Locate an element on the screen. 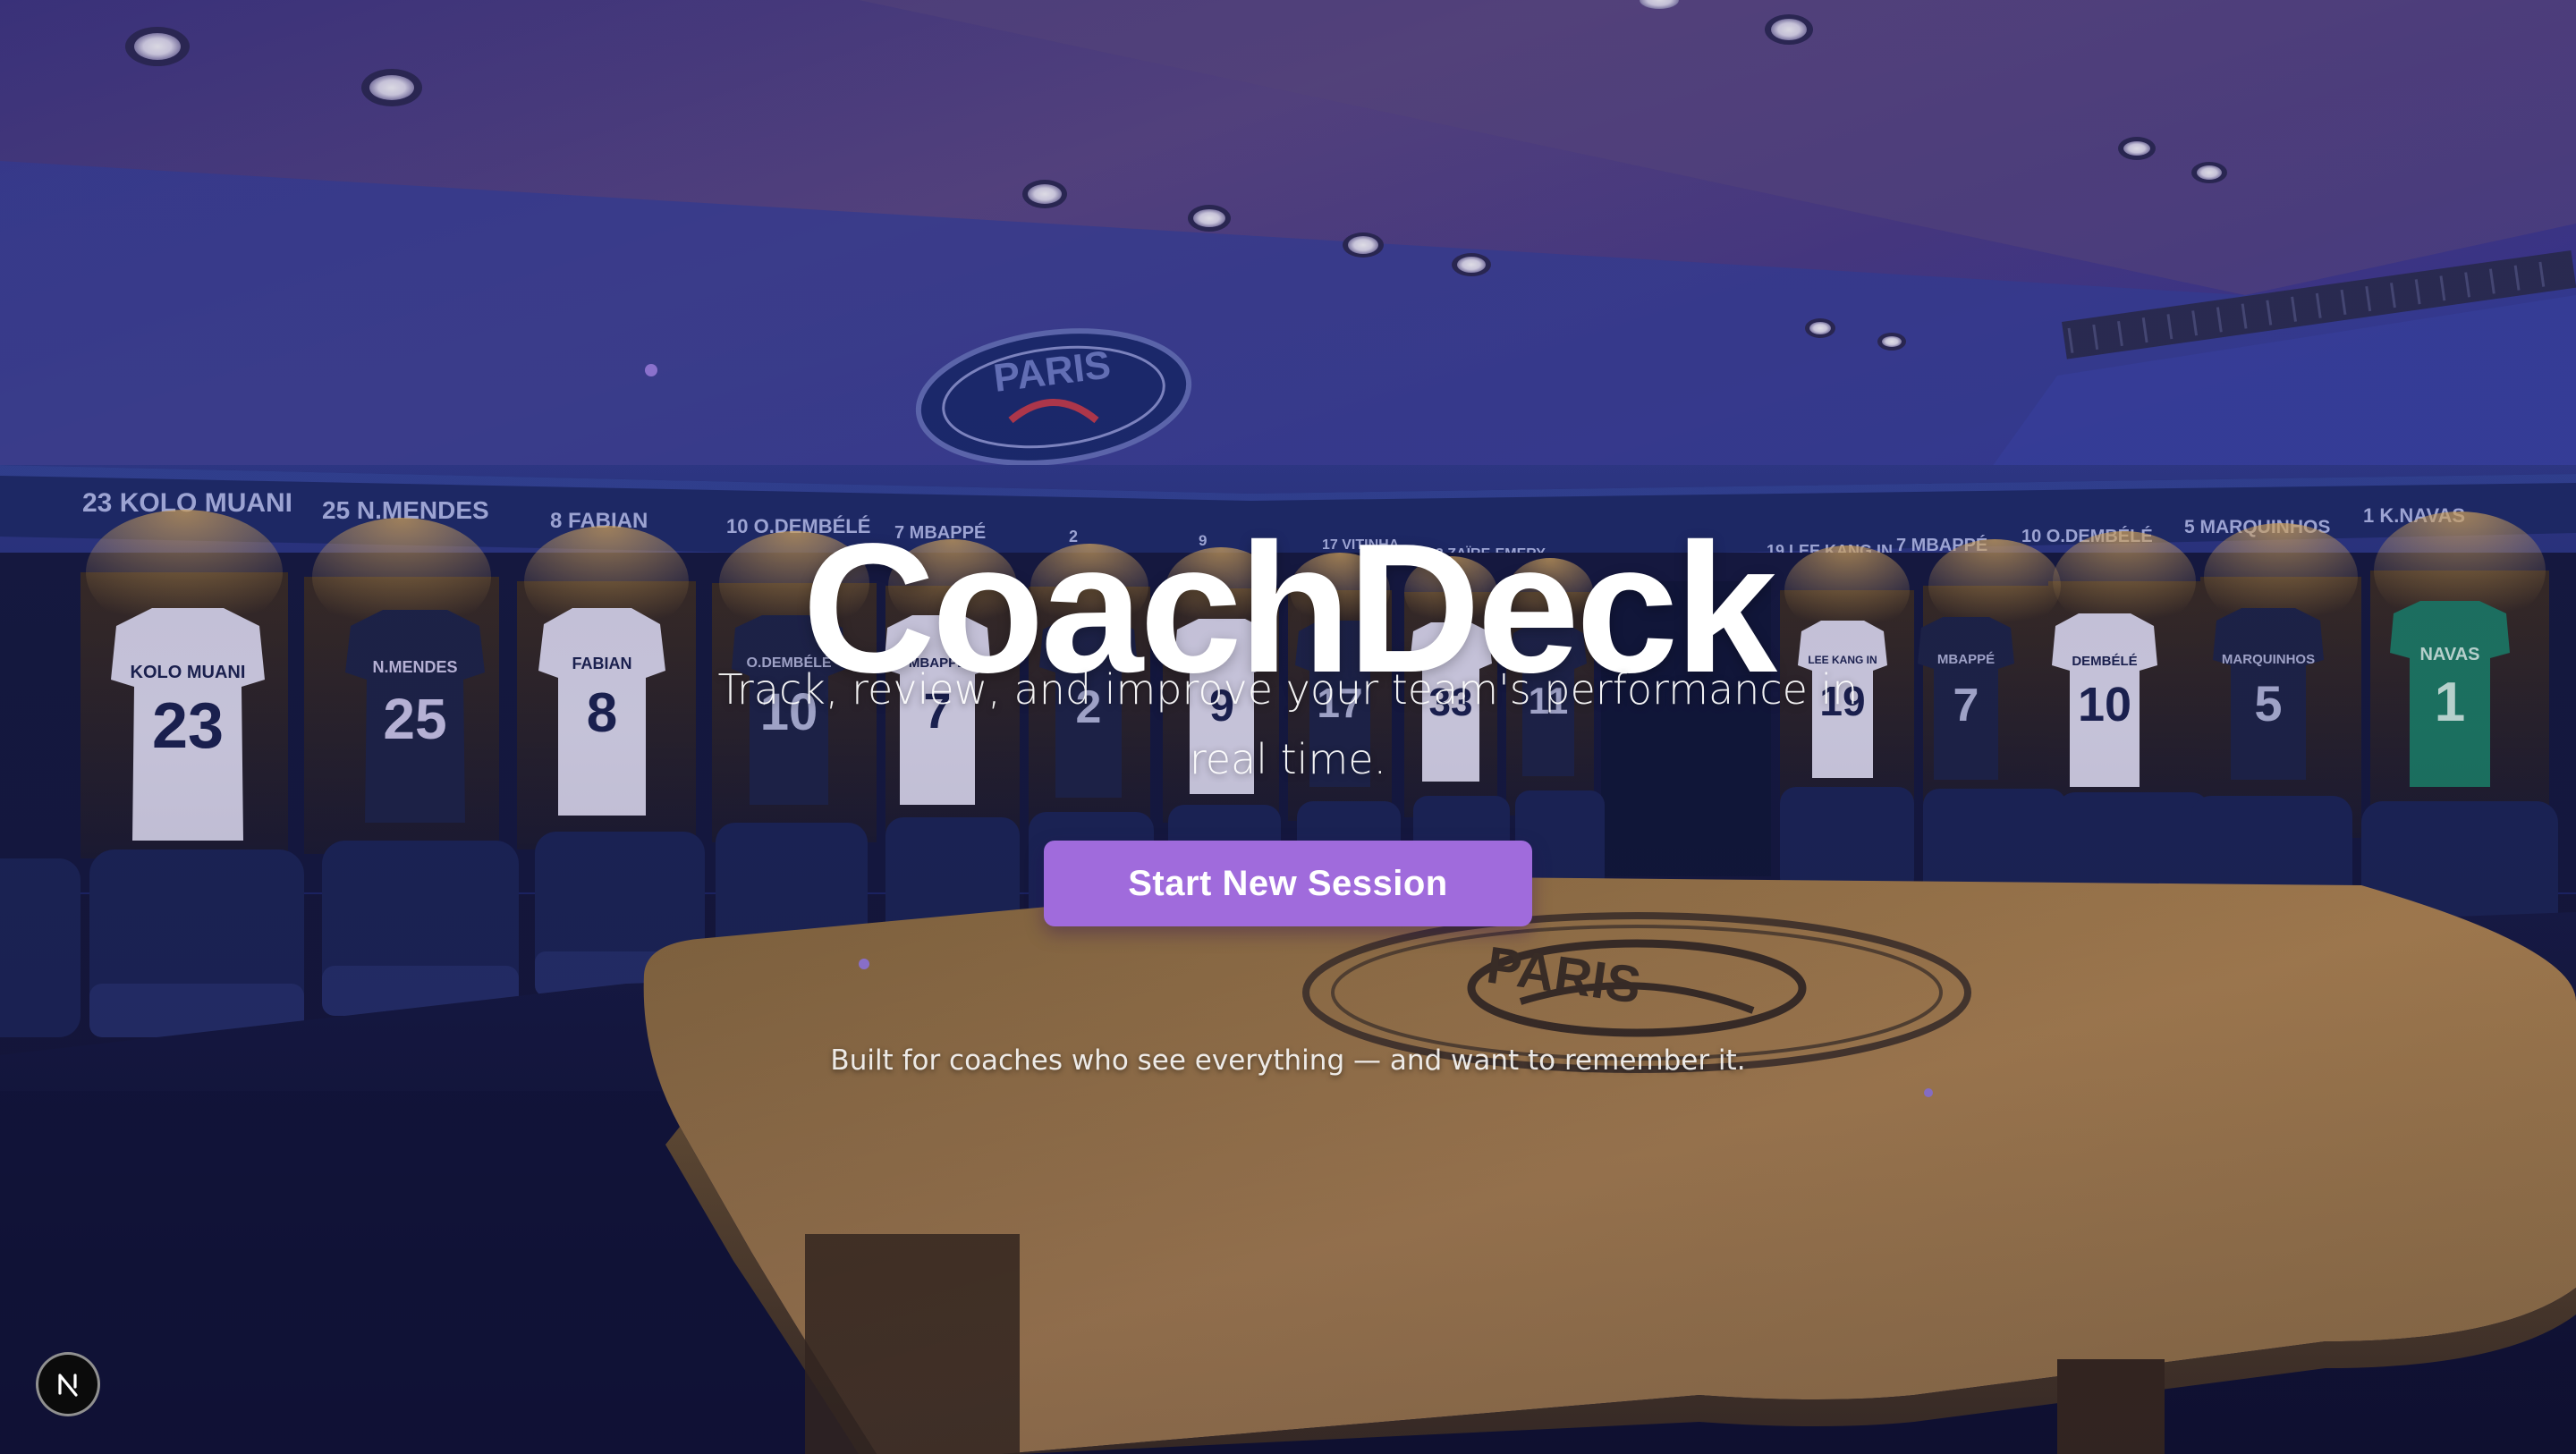 This screenshot has width=2576, height=1454. nextjs-dev-indicator-button is located at coordinates (68, 1384).